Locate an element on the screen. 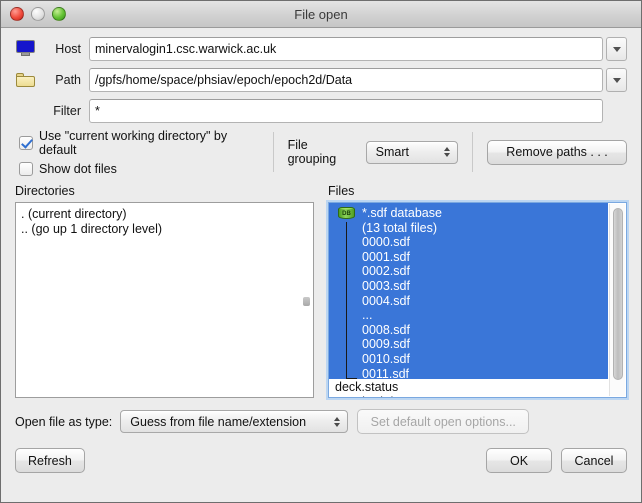  window-titlebar: File open is located at coordinates (321, 14).